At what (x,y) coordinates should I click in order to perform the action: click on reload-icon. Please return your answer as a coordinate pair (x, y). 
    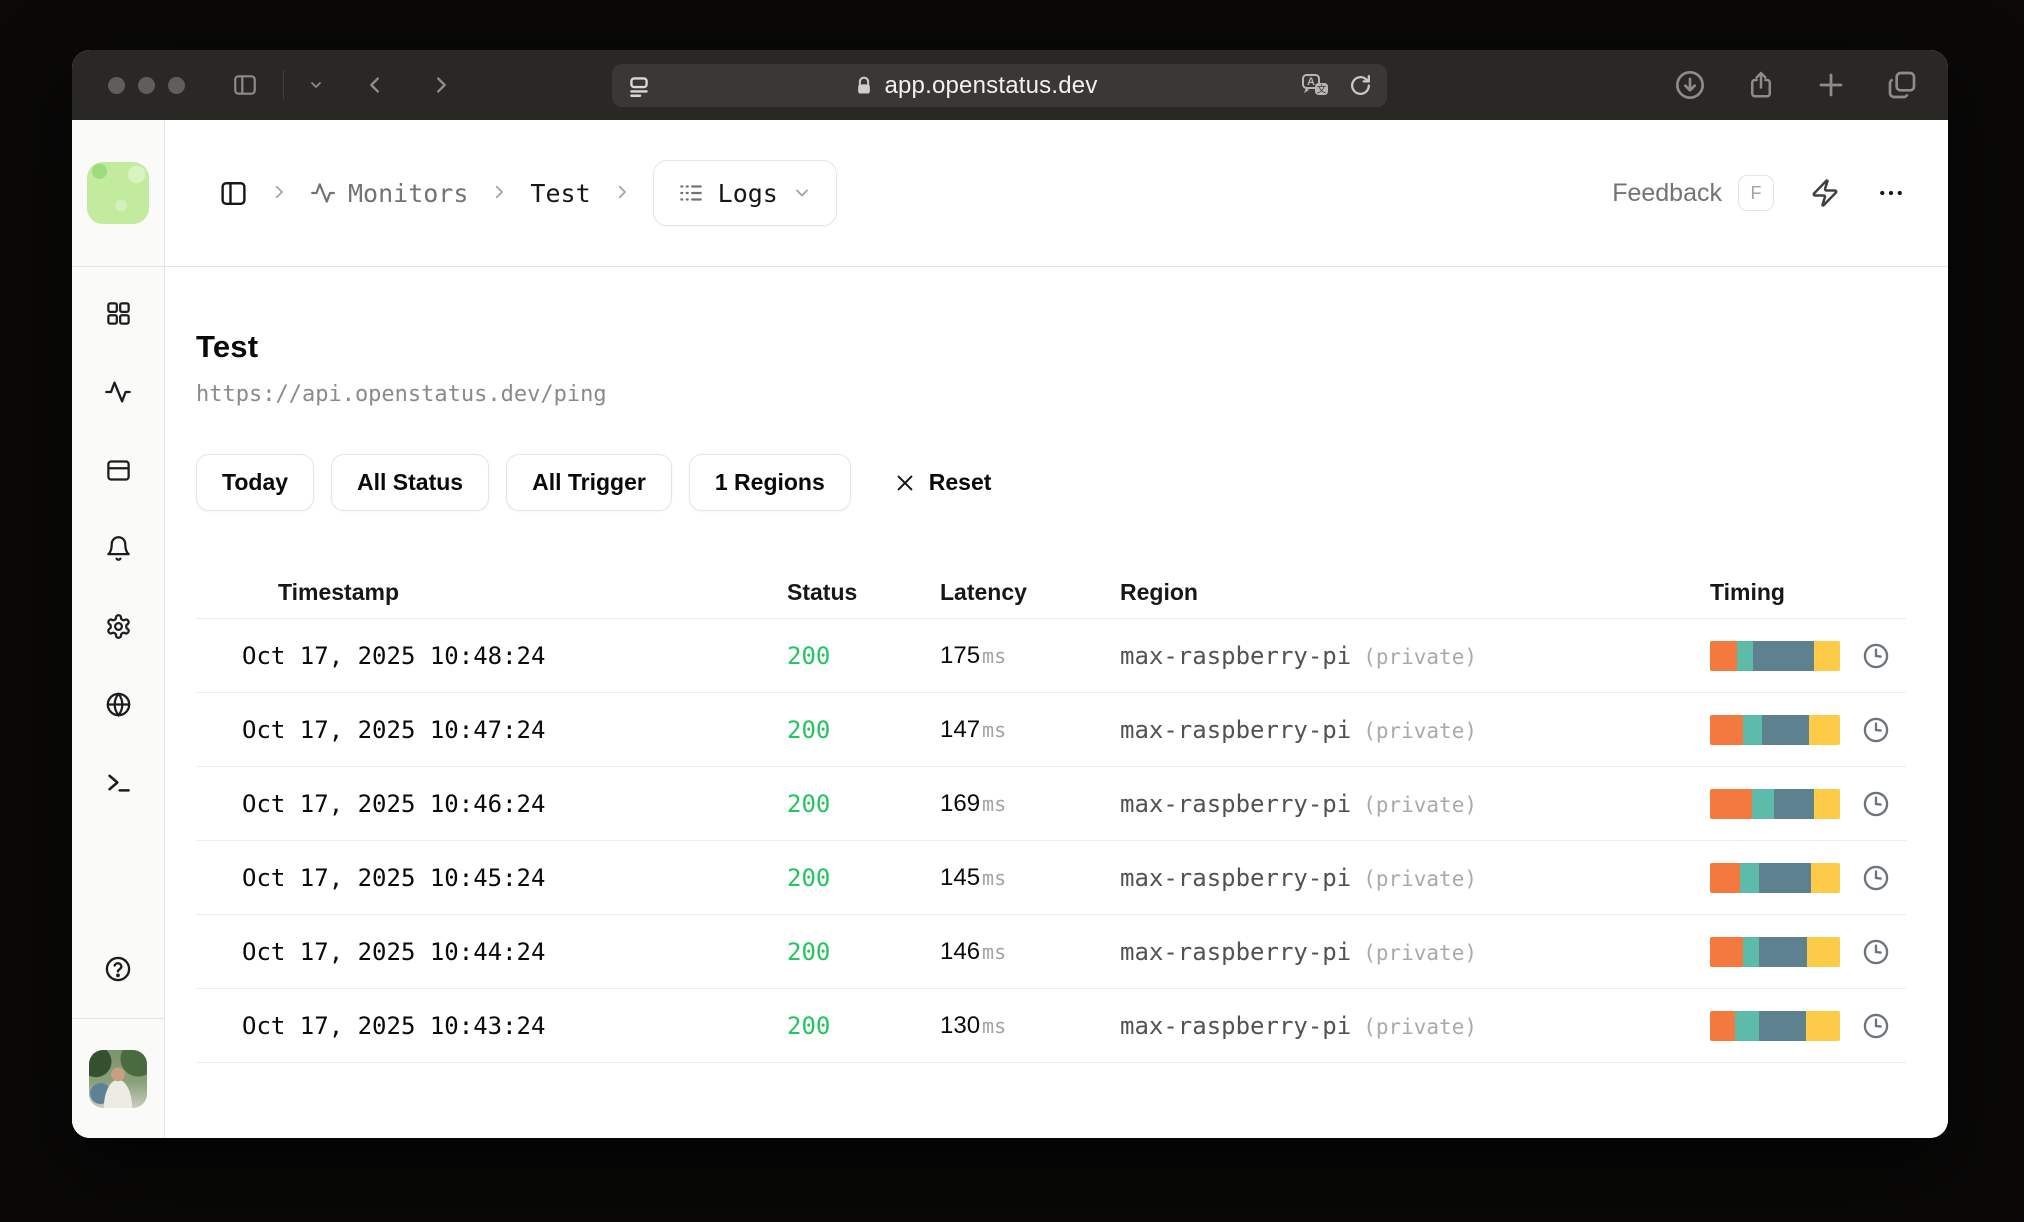
    Looking at the image, I should click on (1360, 85).